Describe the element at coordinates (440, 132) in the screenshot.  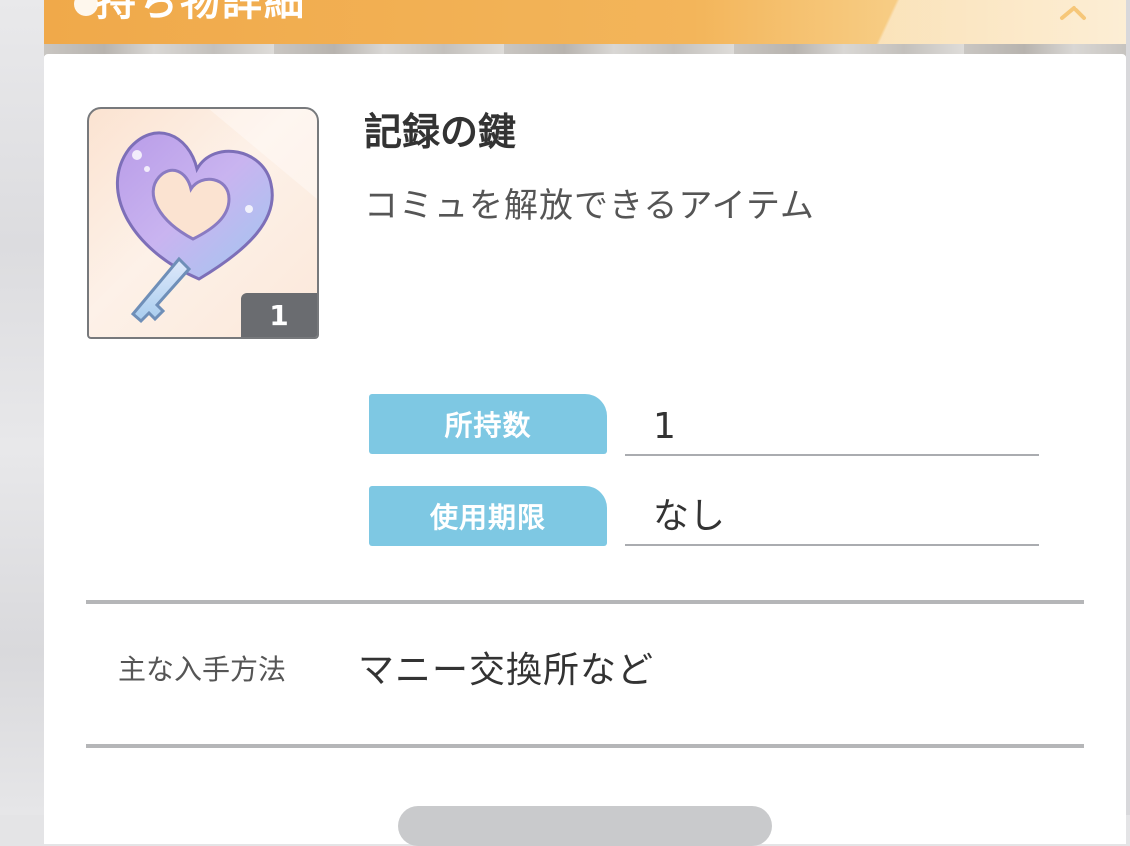
I see `item-name: 記録の鍵` at that location.